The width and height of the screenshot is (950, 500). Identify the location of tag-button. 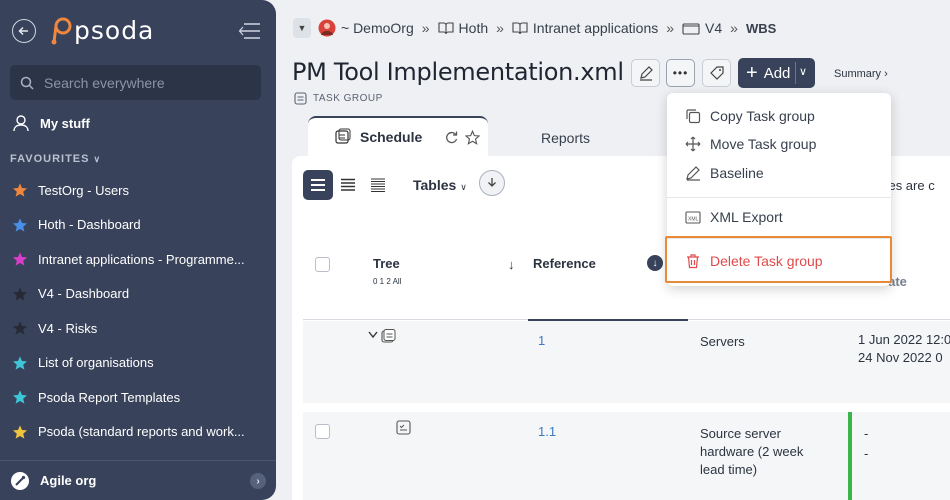
(716, 73).